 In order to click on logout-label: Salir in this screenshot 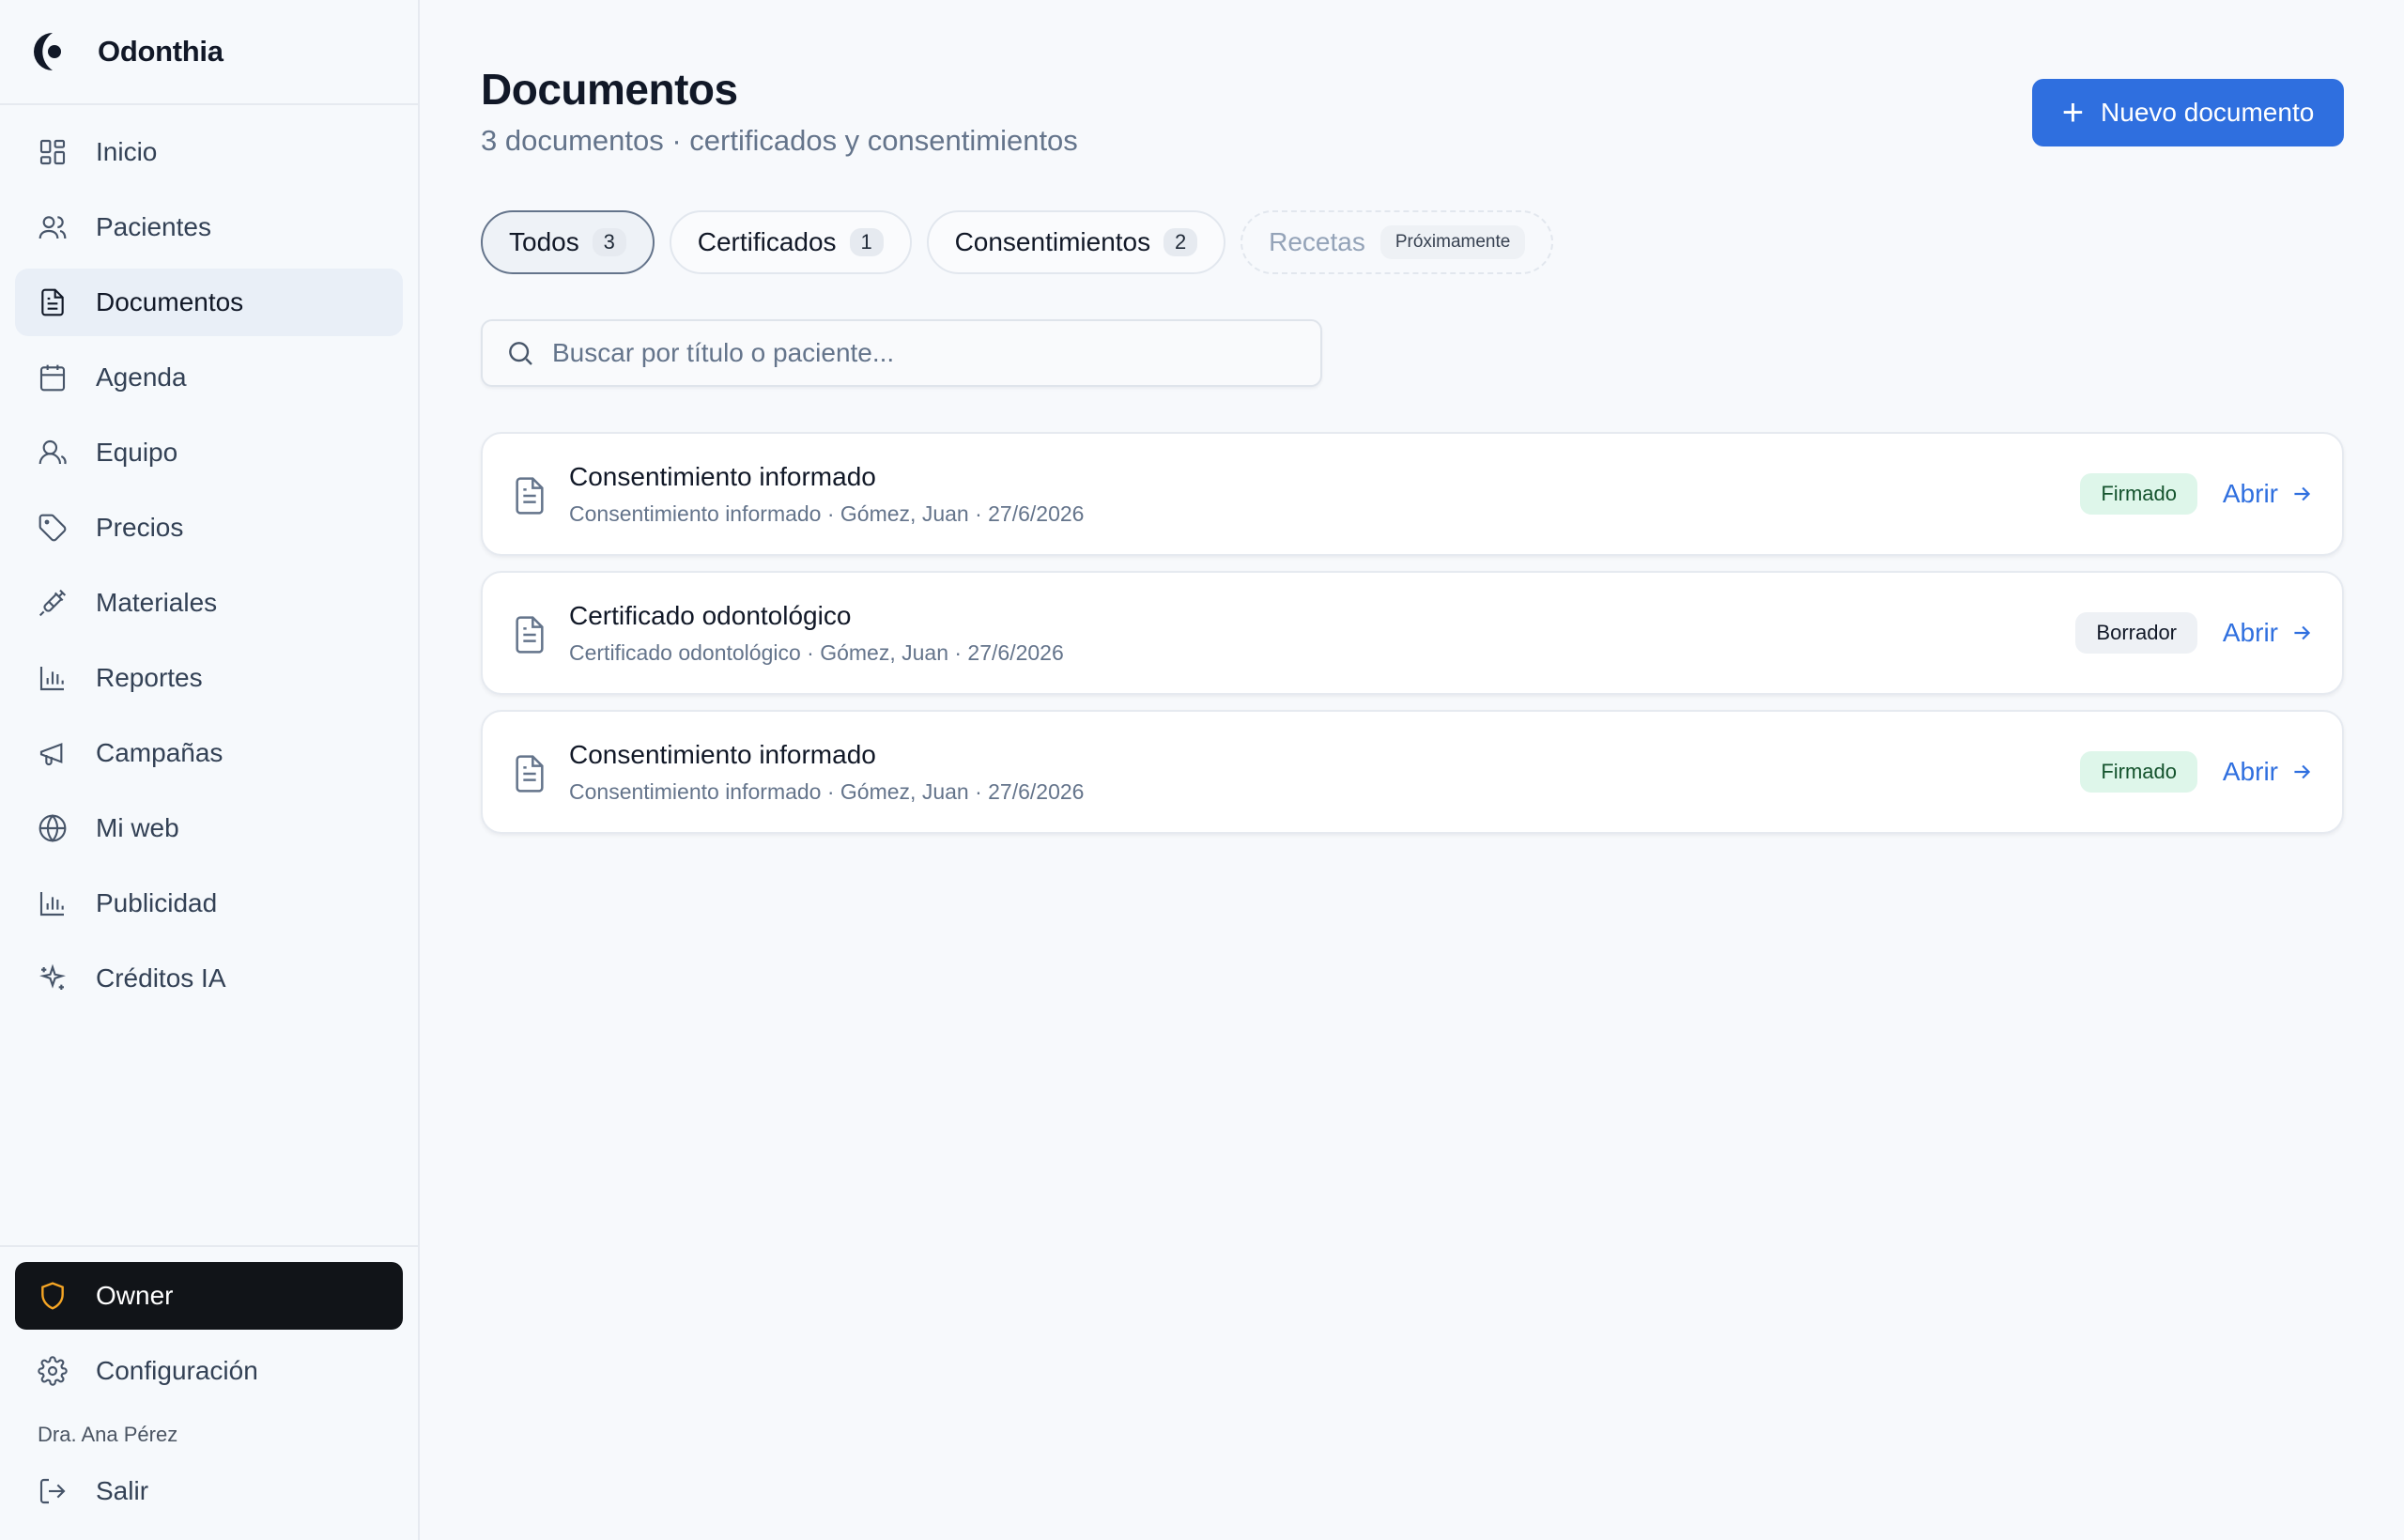, I will do `click(122, 1490)`.